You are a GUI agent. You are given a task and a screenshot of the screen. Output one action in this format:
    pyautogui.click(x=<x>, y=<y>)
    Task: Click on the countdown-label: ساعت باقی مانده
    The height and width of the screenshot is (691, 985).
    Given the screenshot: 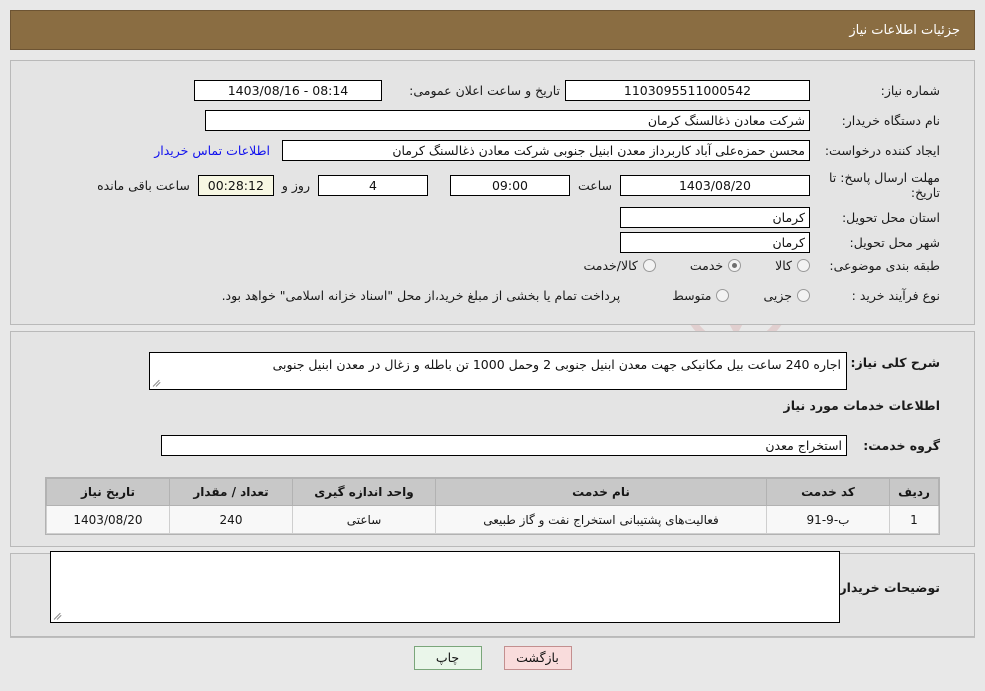 What is the action you would take?
    pyautogui.click(x=143, y=185)
    